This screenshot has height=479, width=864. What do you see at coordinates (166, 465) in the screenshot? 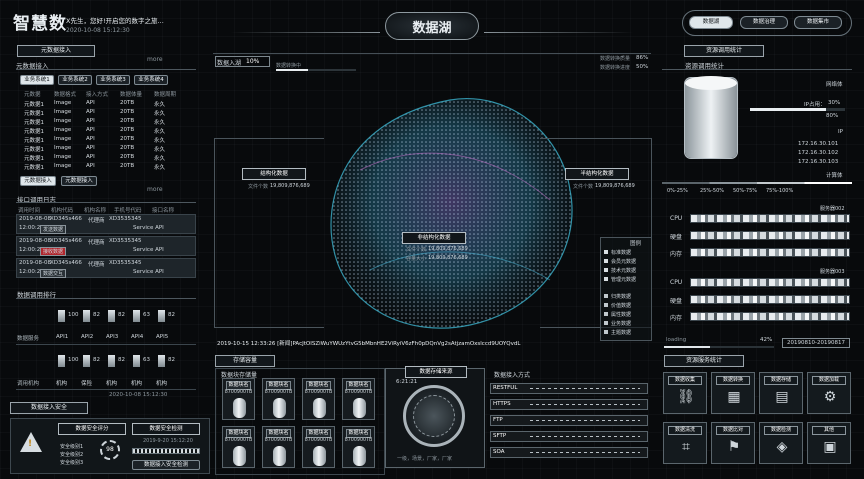
I see `security-check-button: 数据接入安全检测` at bounding box center [166, 465].